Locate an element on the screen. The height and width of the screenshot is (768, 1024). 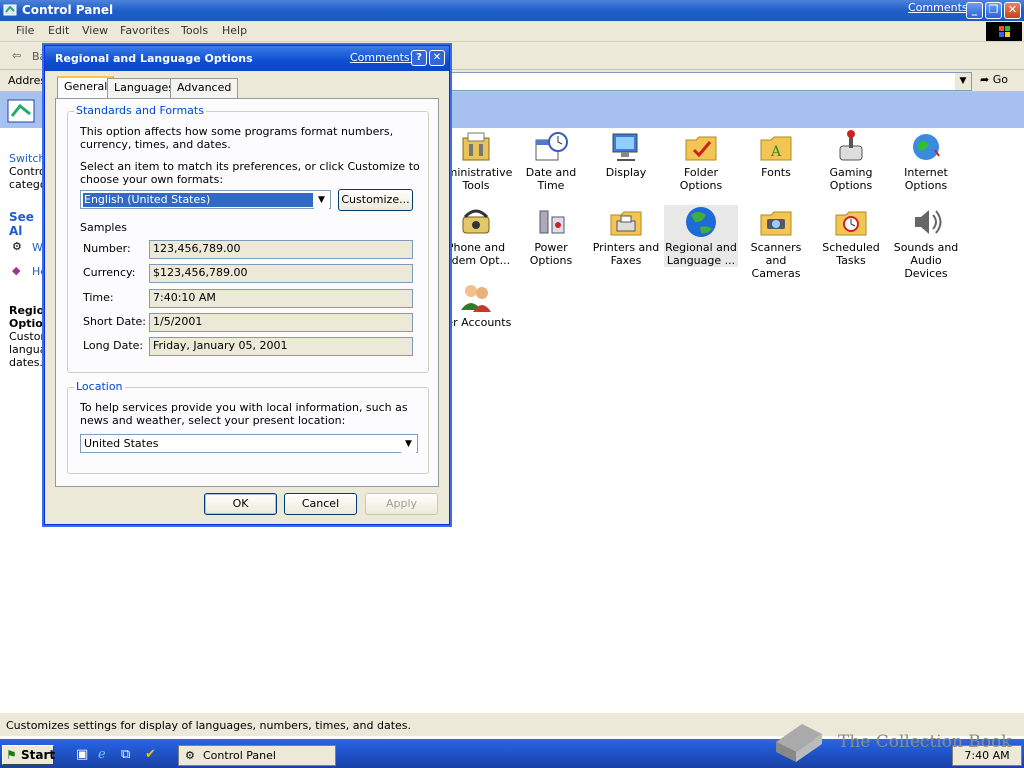
control-panel-item: Sounds and Audio Devices is located at coordinates (926, 242).